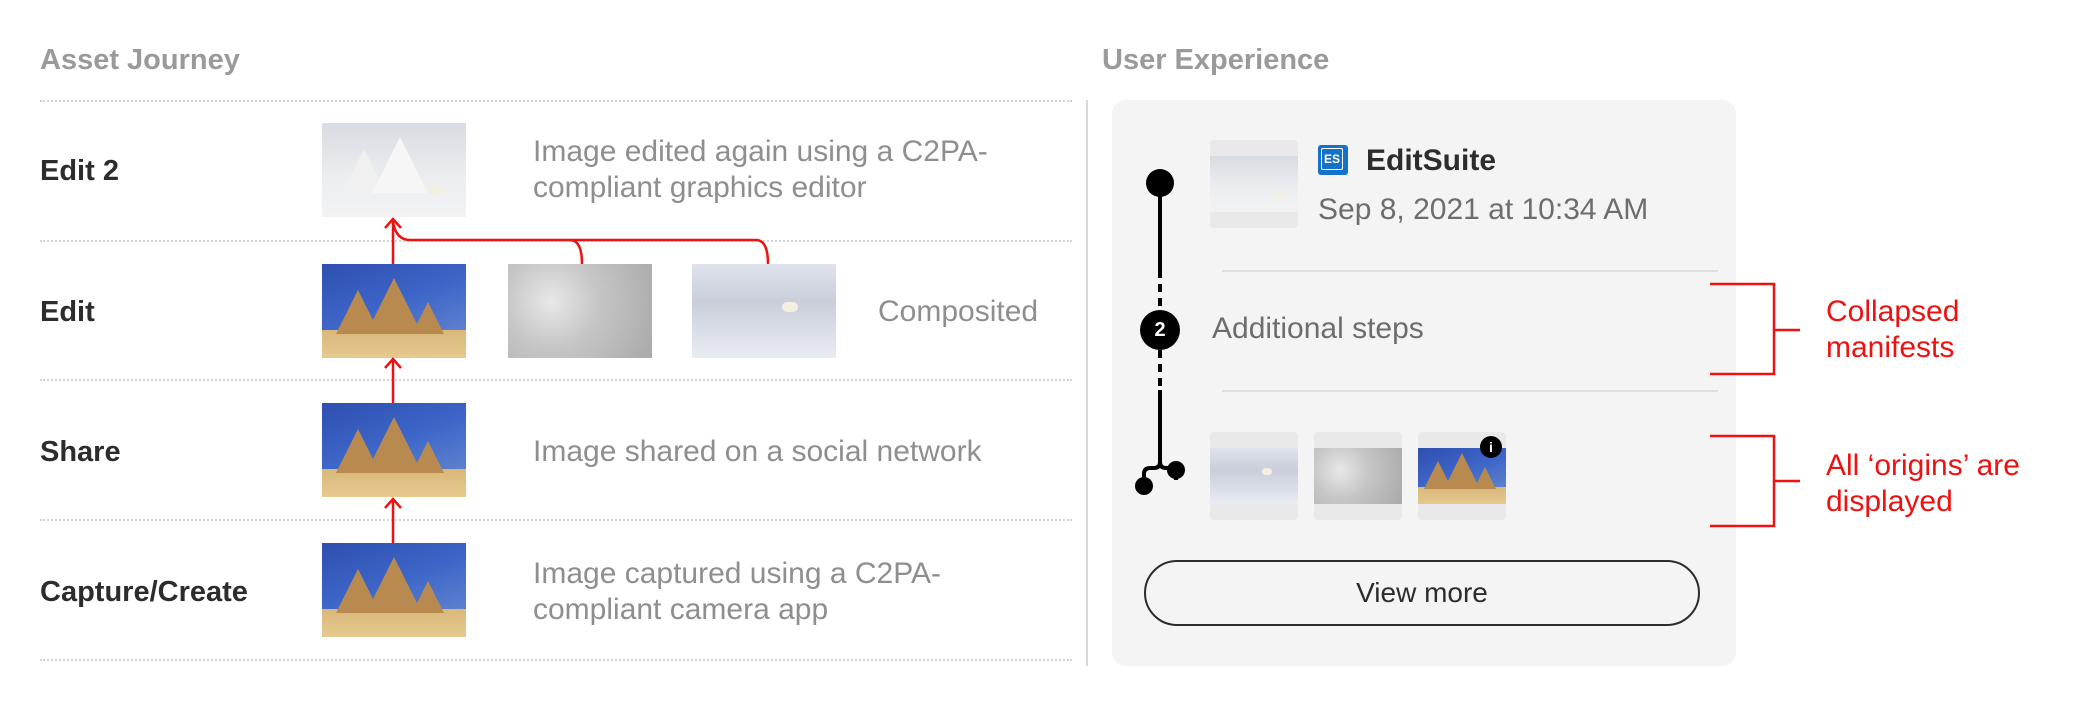 The image size is (2080, 706). I want to click on app-name: EditSuite, so click(1431, 160).